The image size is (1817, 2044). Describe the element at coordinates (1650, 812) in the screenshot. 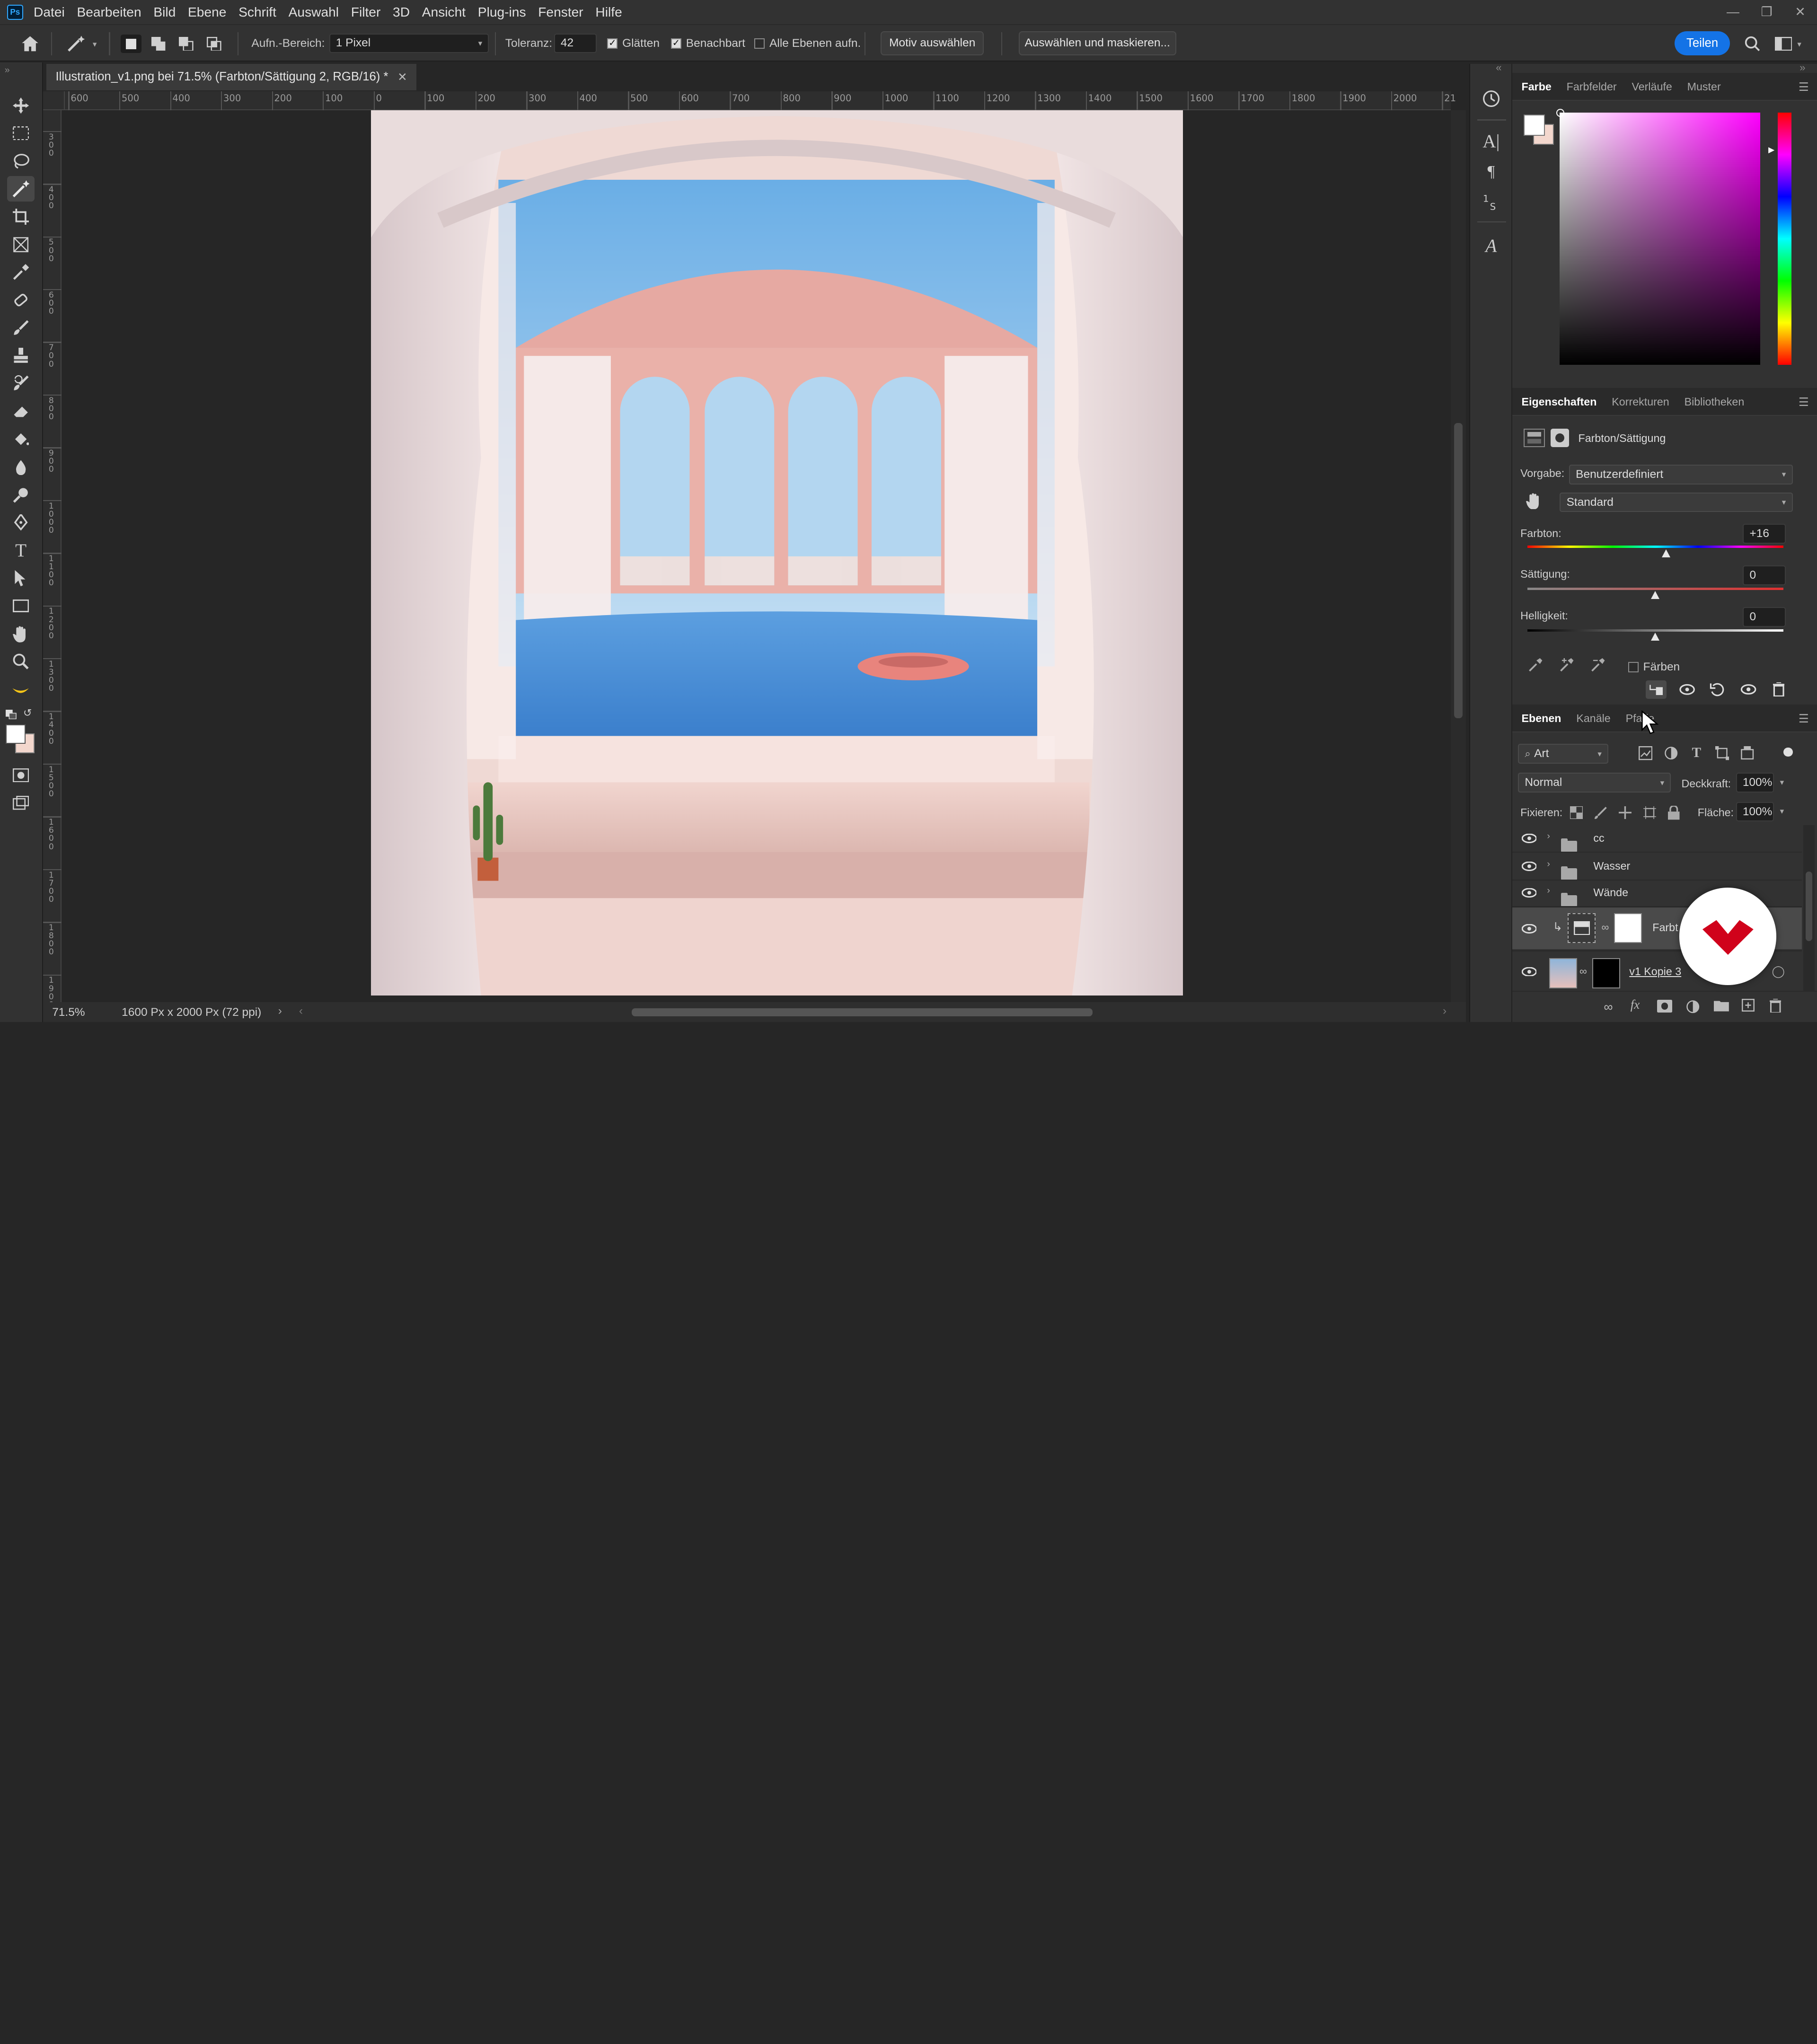

I see `lock-artboard-icon` at that location.